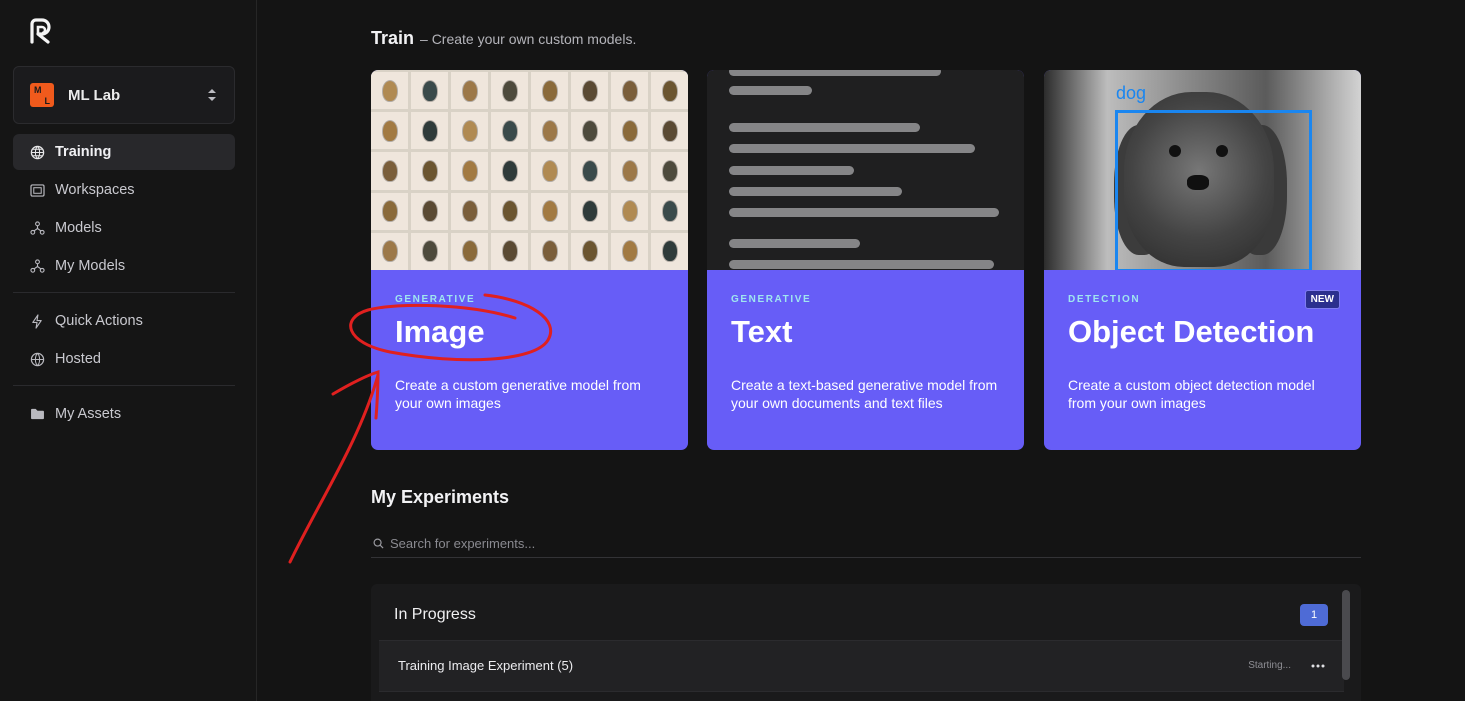 The height and width of the screenshot is (701, 1465). What do you see at coordinates (440, 497) in the screenshot?
I see `experiments-title: My Experiments` at bounding box center [440, 497].